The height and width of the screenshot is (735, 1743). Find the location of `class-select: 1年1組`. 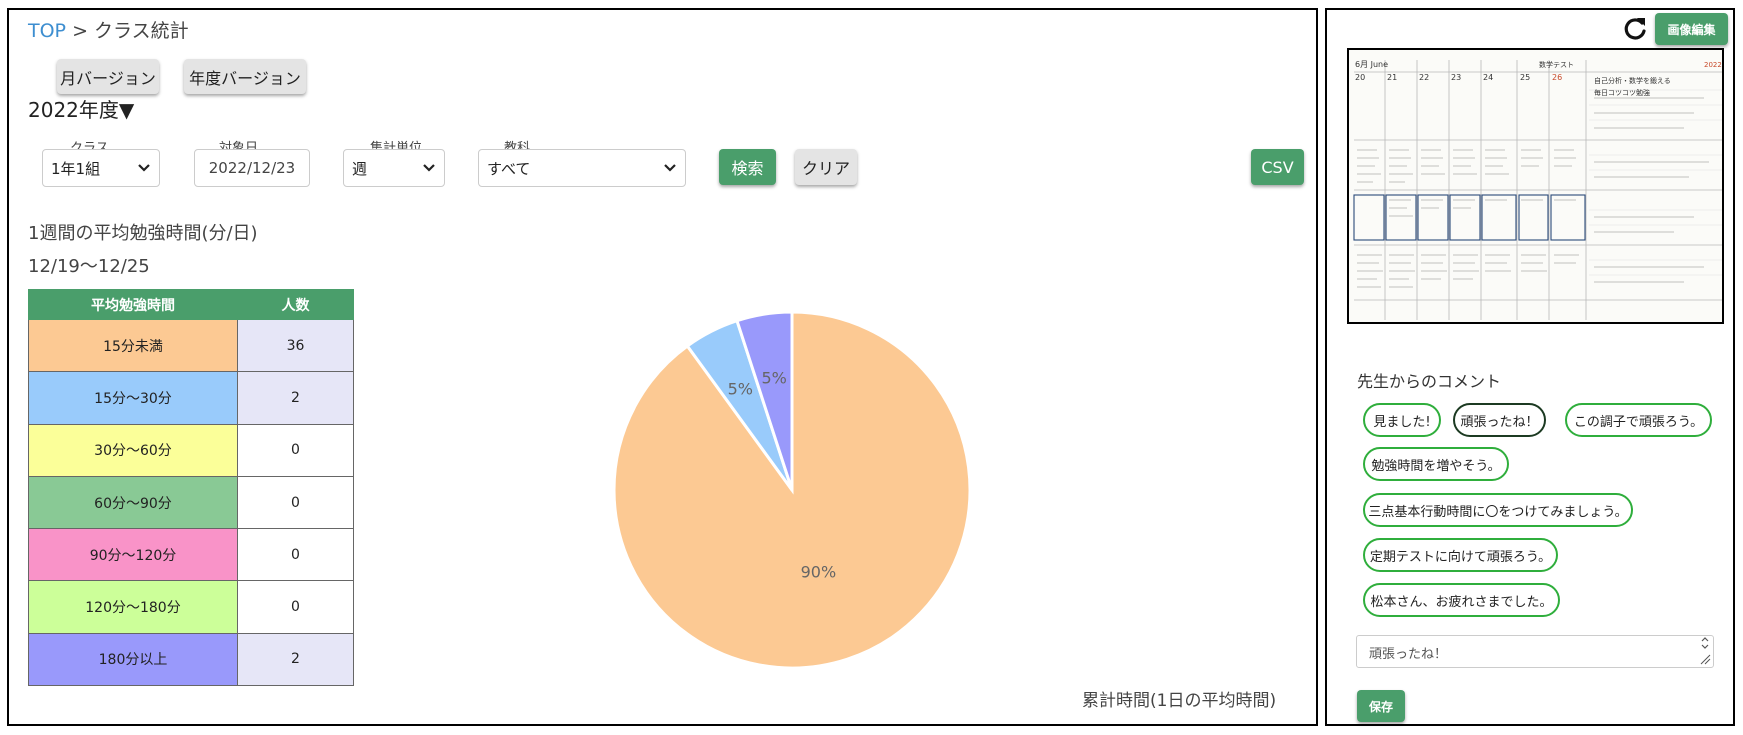

class-select: 1年1組 is located at coordinates (101, 168).